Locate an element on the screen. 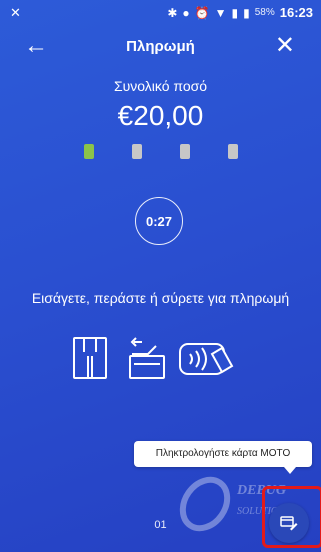 The width and height of the screenshot is (321, 552). status-bar: ✕ ✱ ● ⏰ ▼ ▮ ▮ 58% 16:23 is located at coordinates (160, 13).